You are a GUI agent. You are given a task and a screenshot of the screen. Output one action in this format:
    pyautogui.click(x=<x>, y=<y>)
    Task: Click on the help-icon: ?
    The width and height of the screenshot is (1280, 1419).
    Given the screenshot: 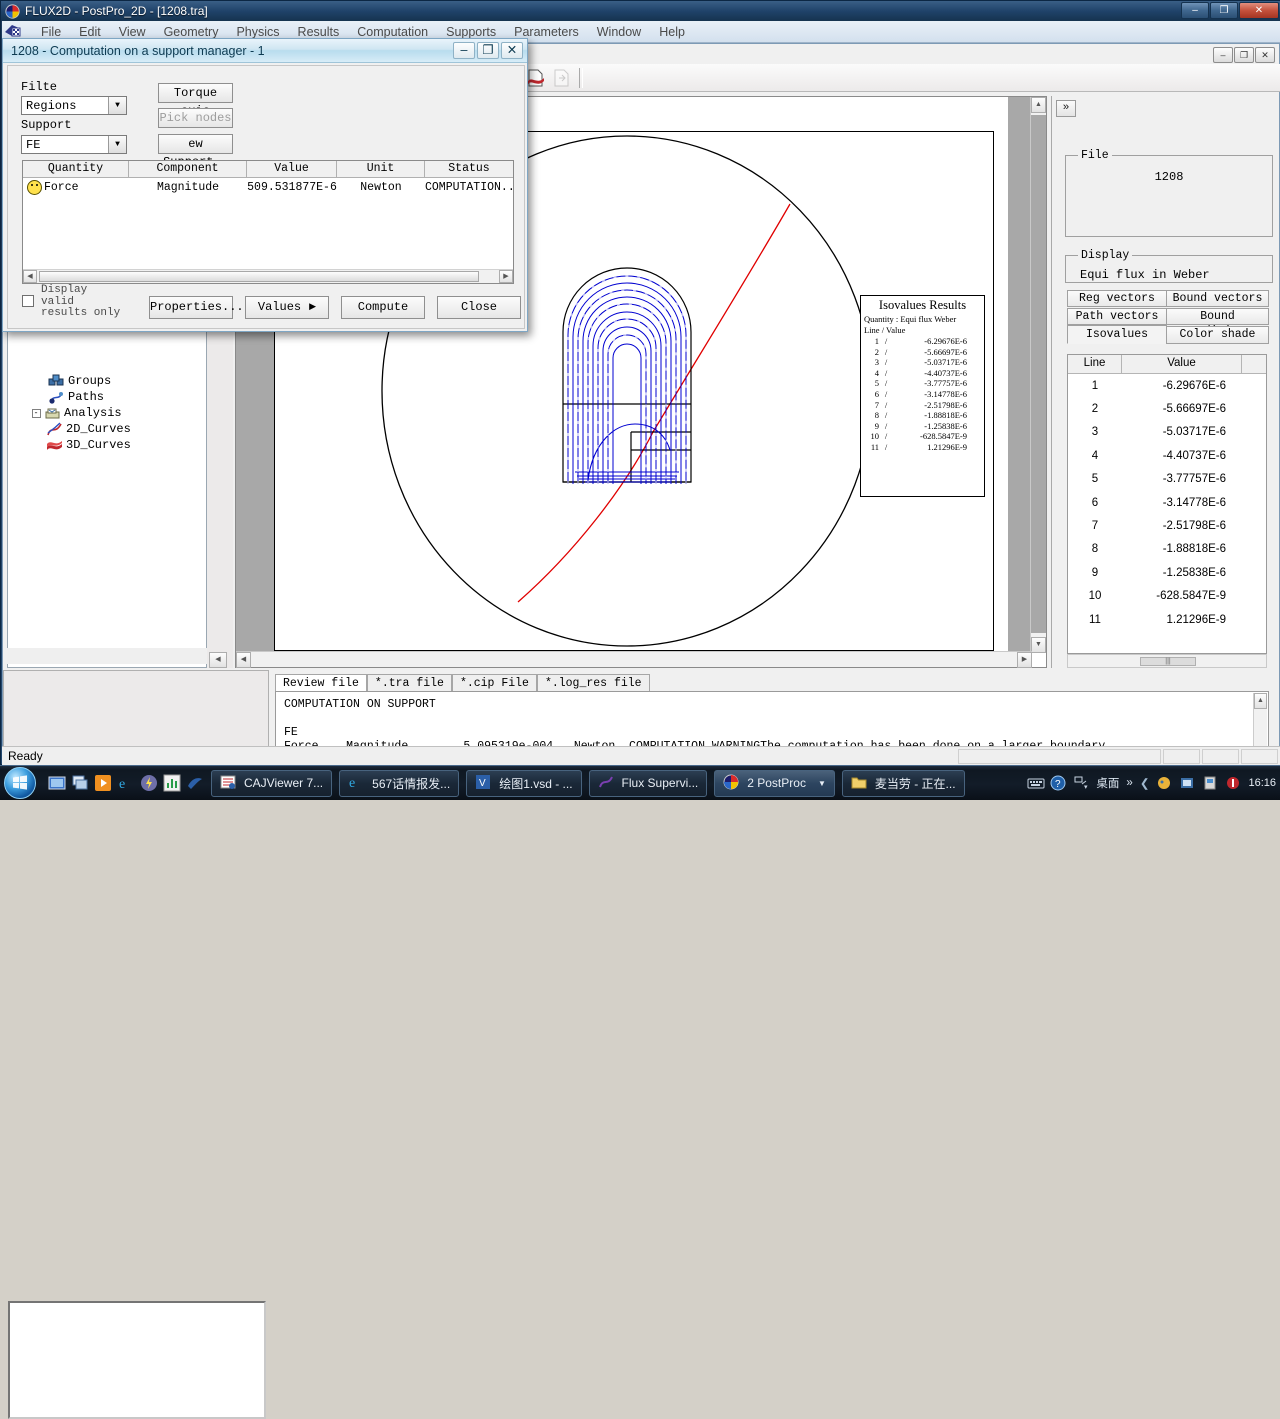 What is the action you would take?
    pyautogui.click(x=1058, y=783)
    